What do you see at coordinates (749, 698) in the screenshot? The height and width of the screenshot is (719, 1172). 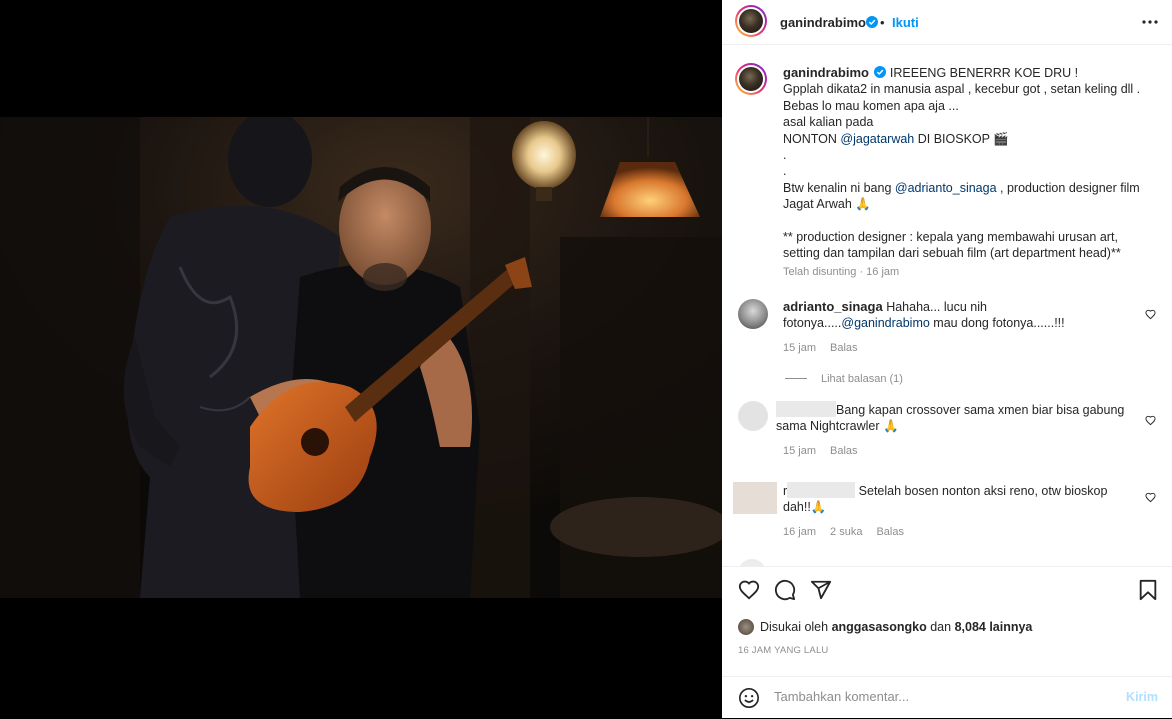 I see `smiley-icon` at bounding box center [749, 698].